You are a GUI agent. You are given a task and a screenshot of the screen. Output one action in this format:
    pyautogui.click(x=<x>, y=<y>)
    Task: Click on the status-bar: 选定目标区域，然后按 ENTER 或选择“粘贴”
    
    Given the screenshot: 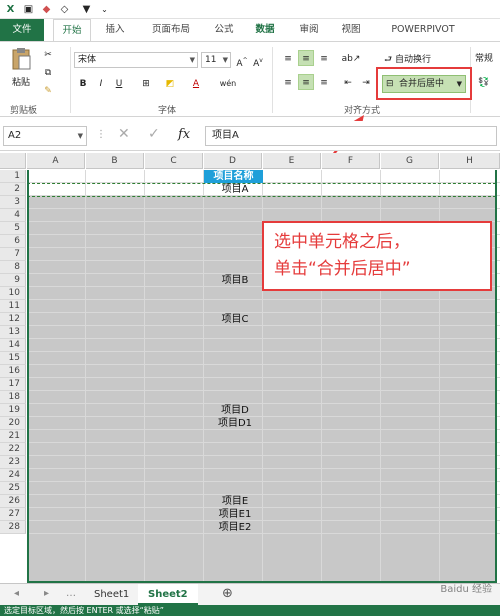 What is the action you would take?
    pyautogui.click(x=250, y=610)
    